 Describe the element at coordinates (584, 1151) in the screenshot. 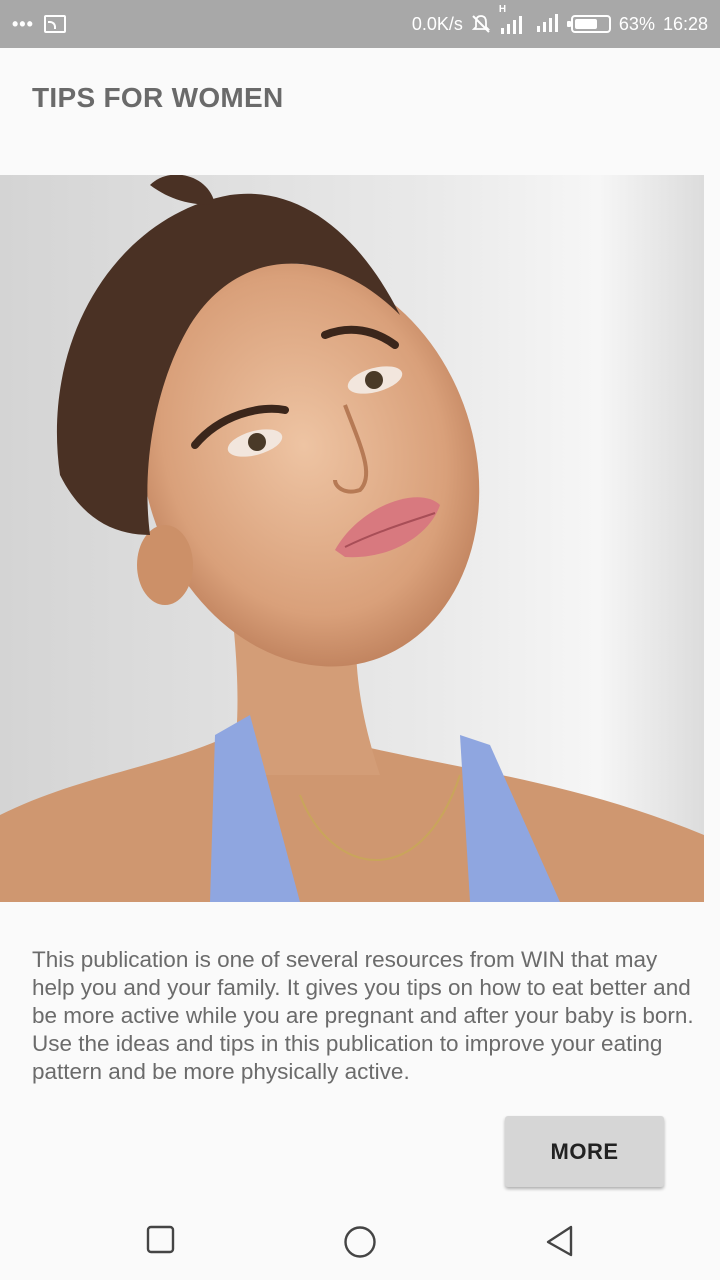

I see `more-button: MORE` at that location.